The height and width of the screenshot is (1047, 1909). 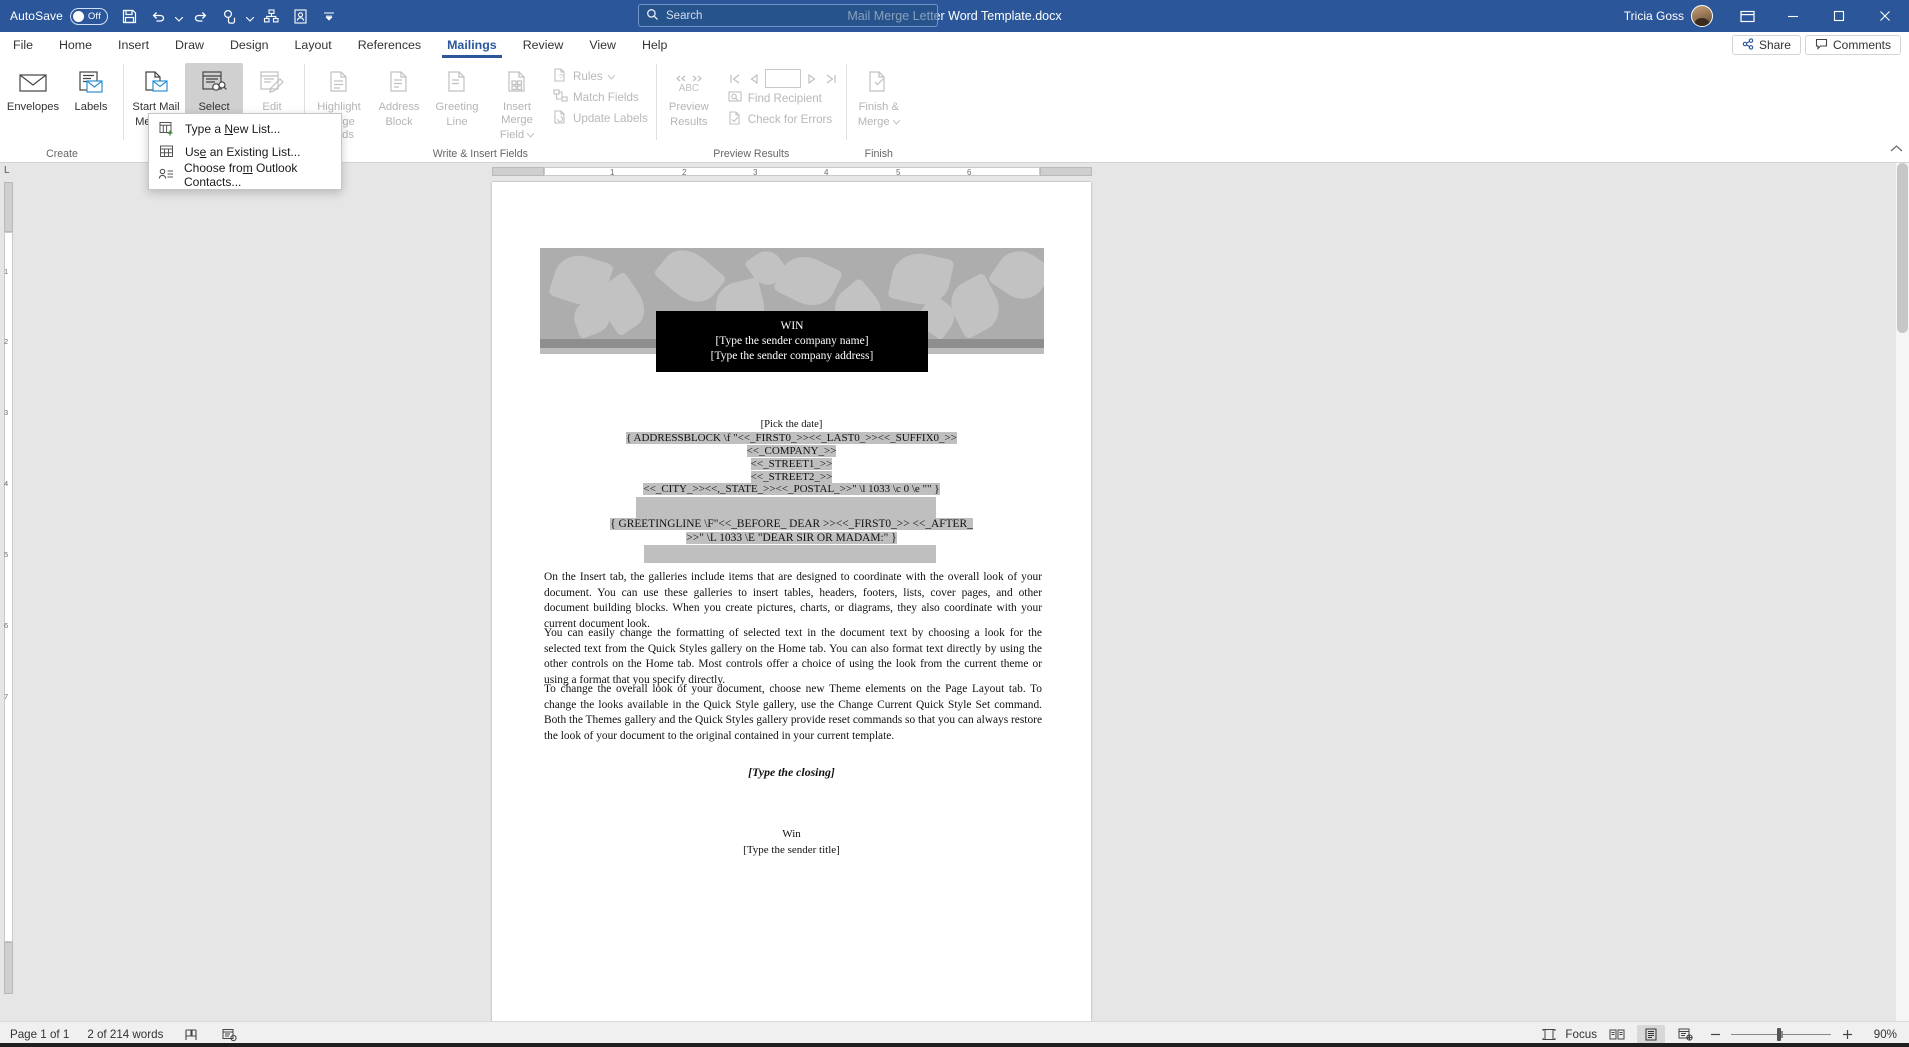 I want to click on collapse-ribbon-button, so click(x=1896, y=151).